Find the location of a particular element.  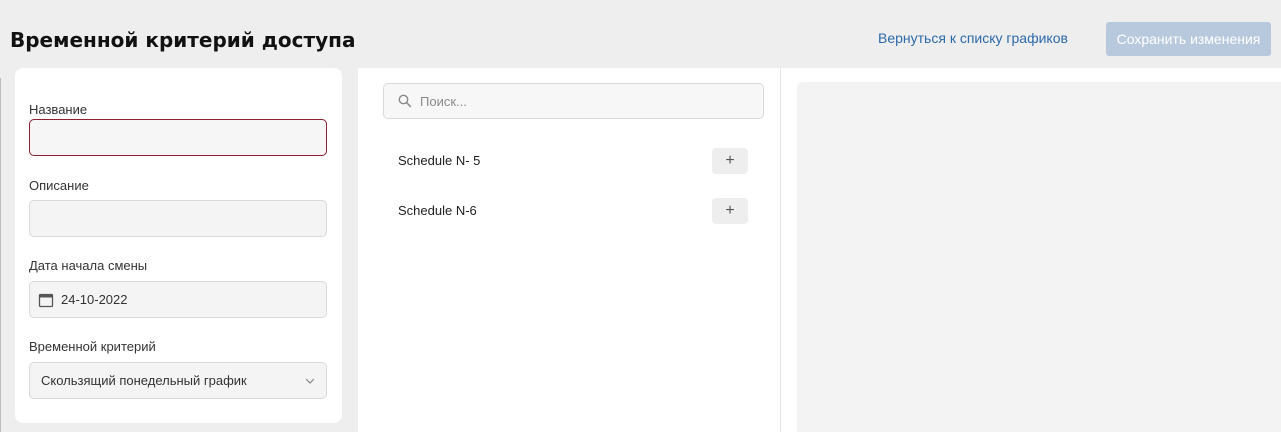

save-changes-button: Сохранить изменения is located at coordinates (1188, 39).